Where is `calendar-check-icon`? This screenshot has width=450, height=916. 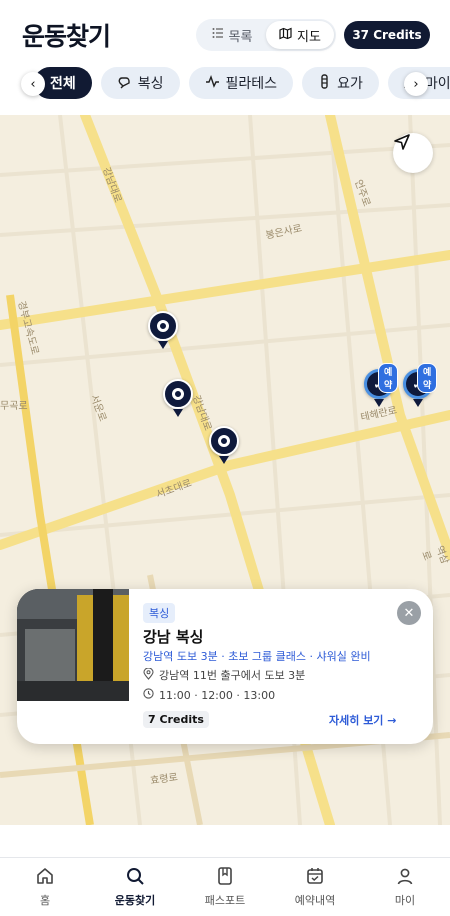
calendar-check-icon is located at coordinates (315, 877).